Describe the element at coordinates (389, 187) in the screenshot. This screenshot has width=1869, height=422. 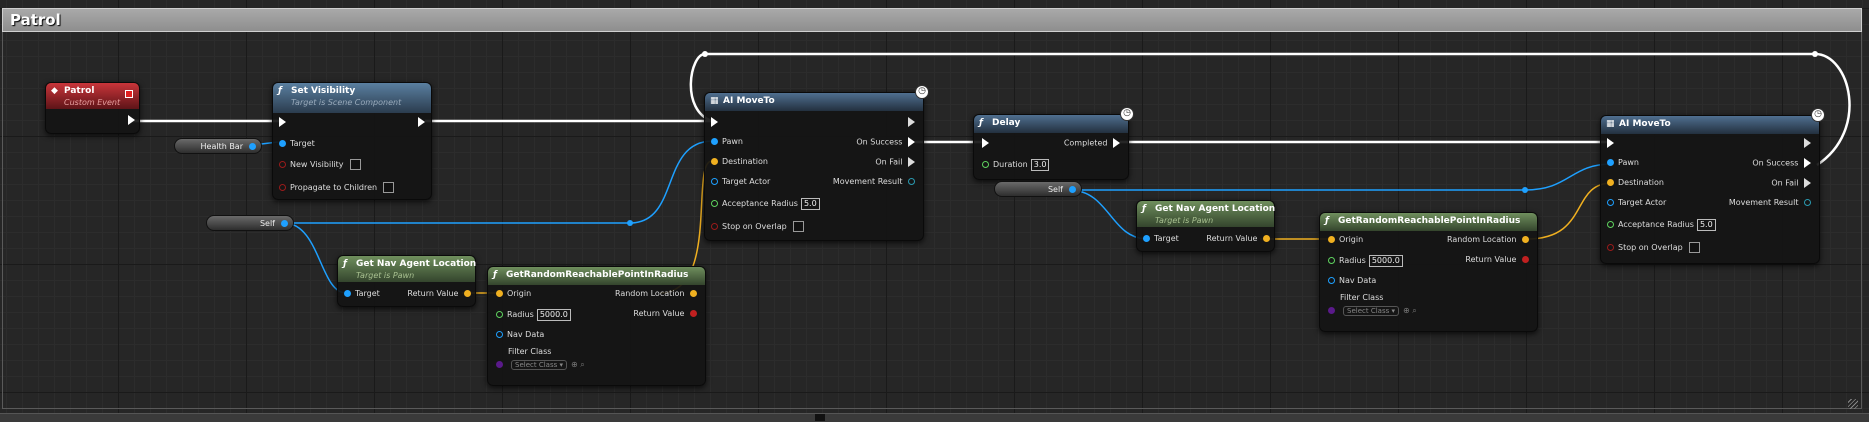
I see `propagate-checkbox` at that location.